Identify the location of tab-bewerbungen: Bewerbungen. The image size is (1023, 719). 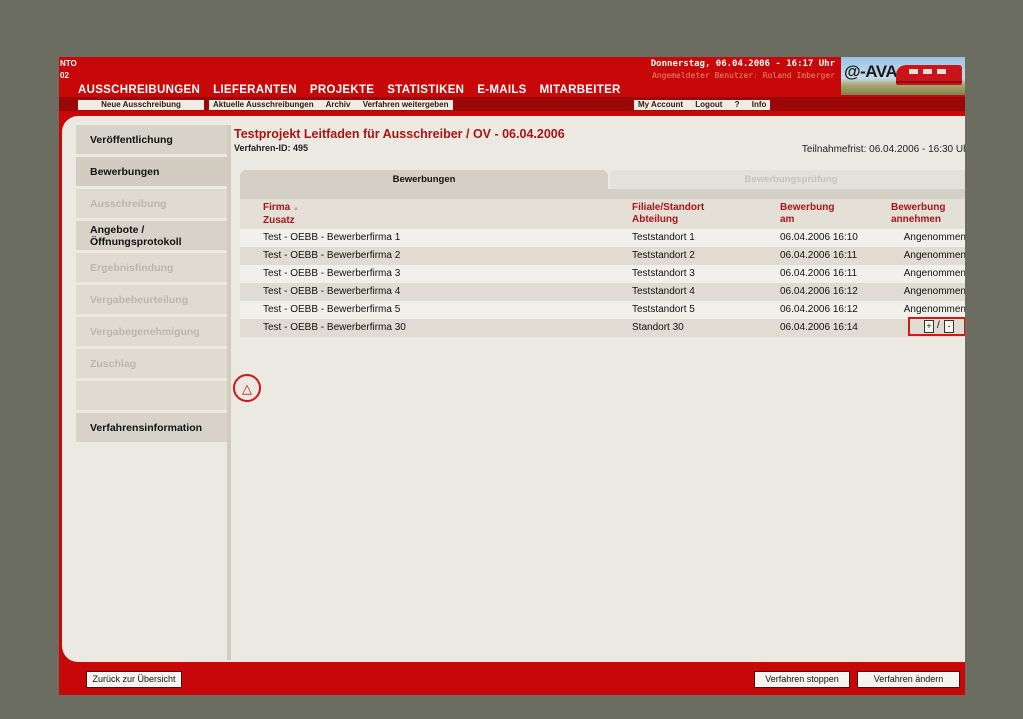
(424, 179).